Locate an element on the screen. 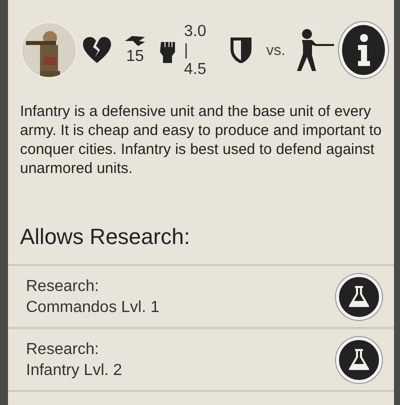 Image resolution: width=400 pixels, height=405 pixels. versus-label: vs. is located at coordinates (276, 50).